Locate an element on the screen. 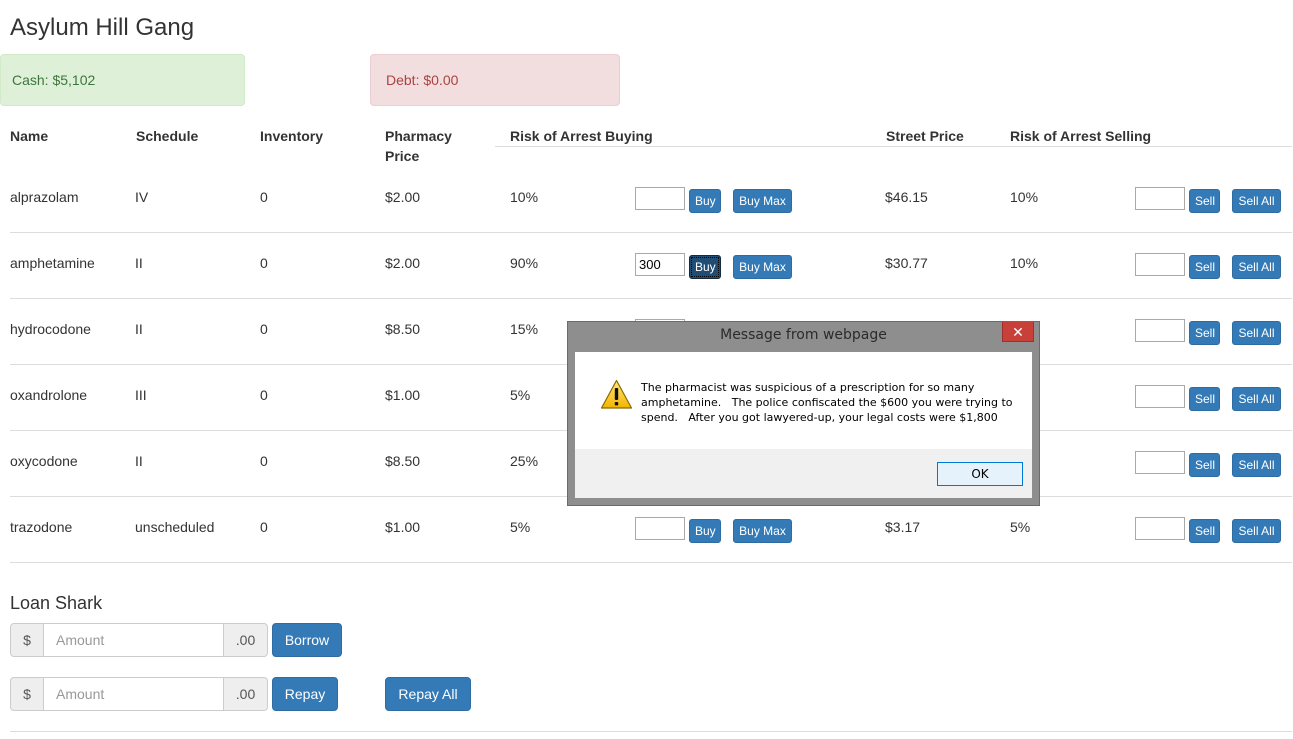 Image resolution: width=1293 pixels, height=739 pixels. cell-name: trazodone is located at coordinates (41, 527).